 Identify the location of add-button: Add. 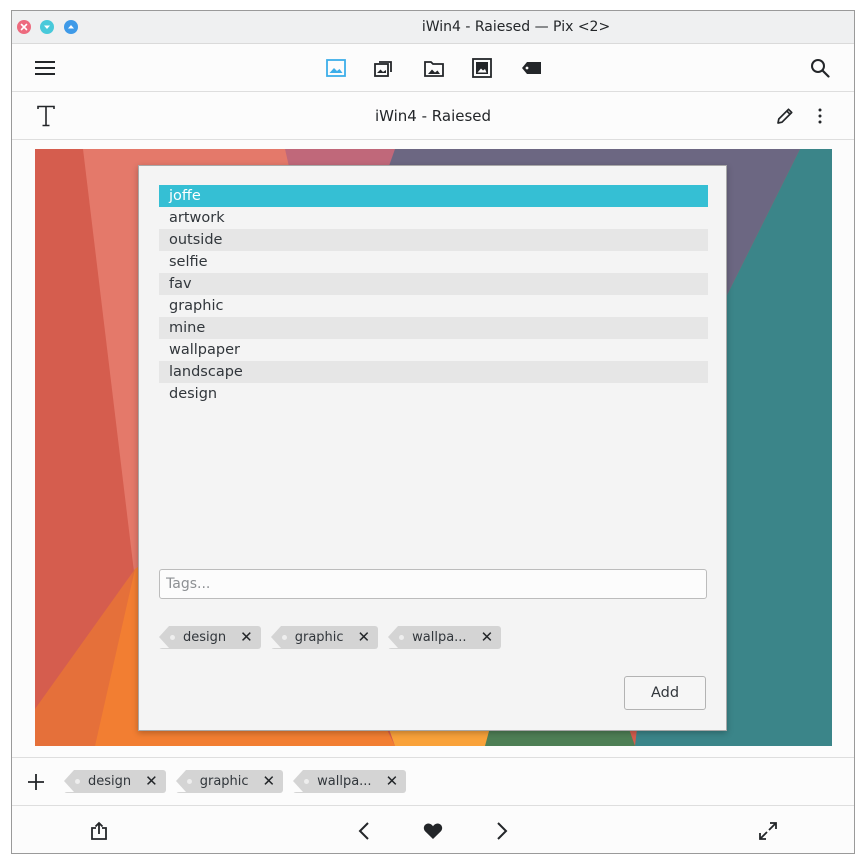
(665, 693).